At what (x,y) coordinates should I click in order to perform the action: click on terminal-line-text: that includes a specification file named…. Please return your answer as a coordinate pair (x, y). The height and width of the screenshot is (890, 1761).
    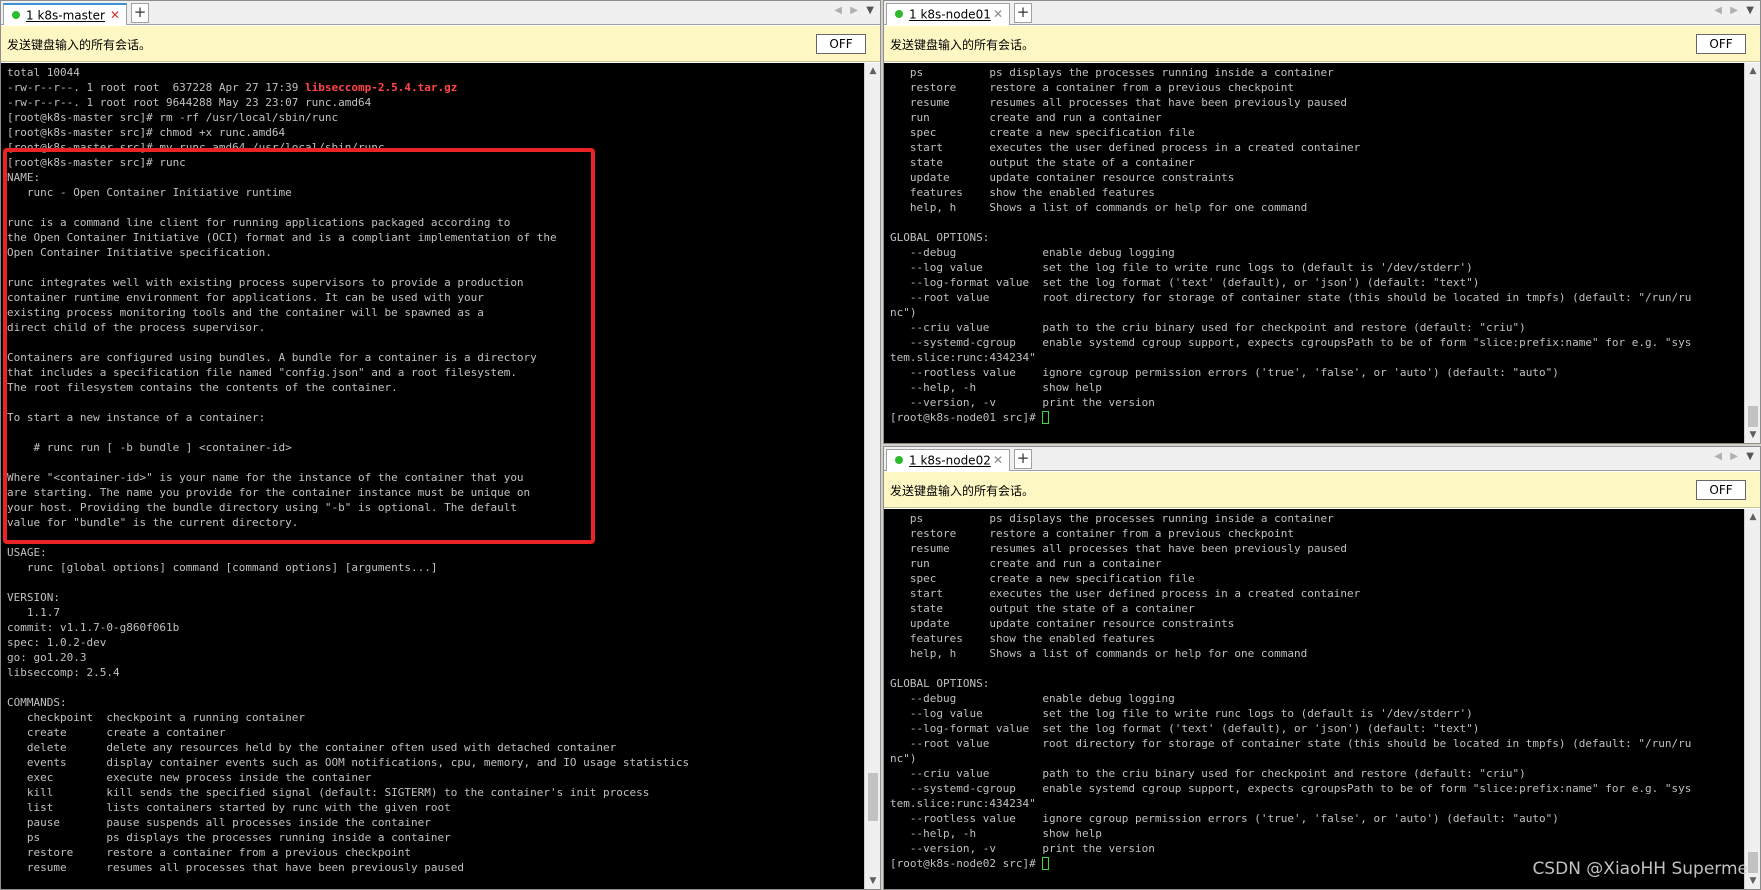
    Looking at the image, I should click on (262, 372).